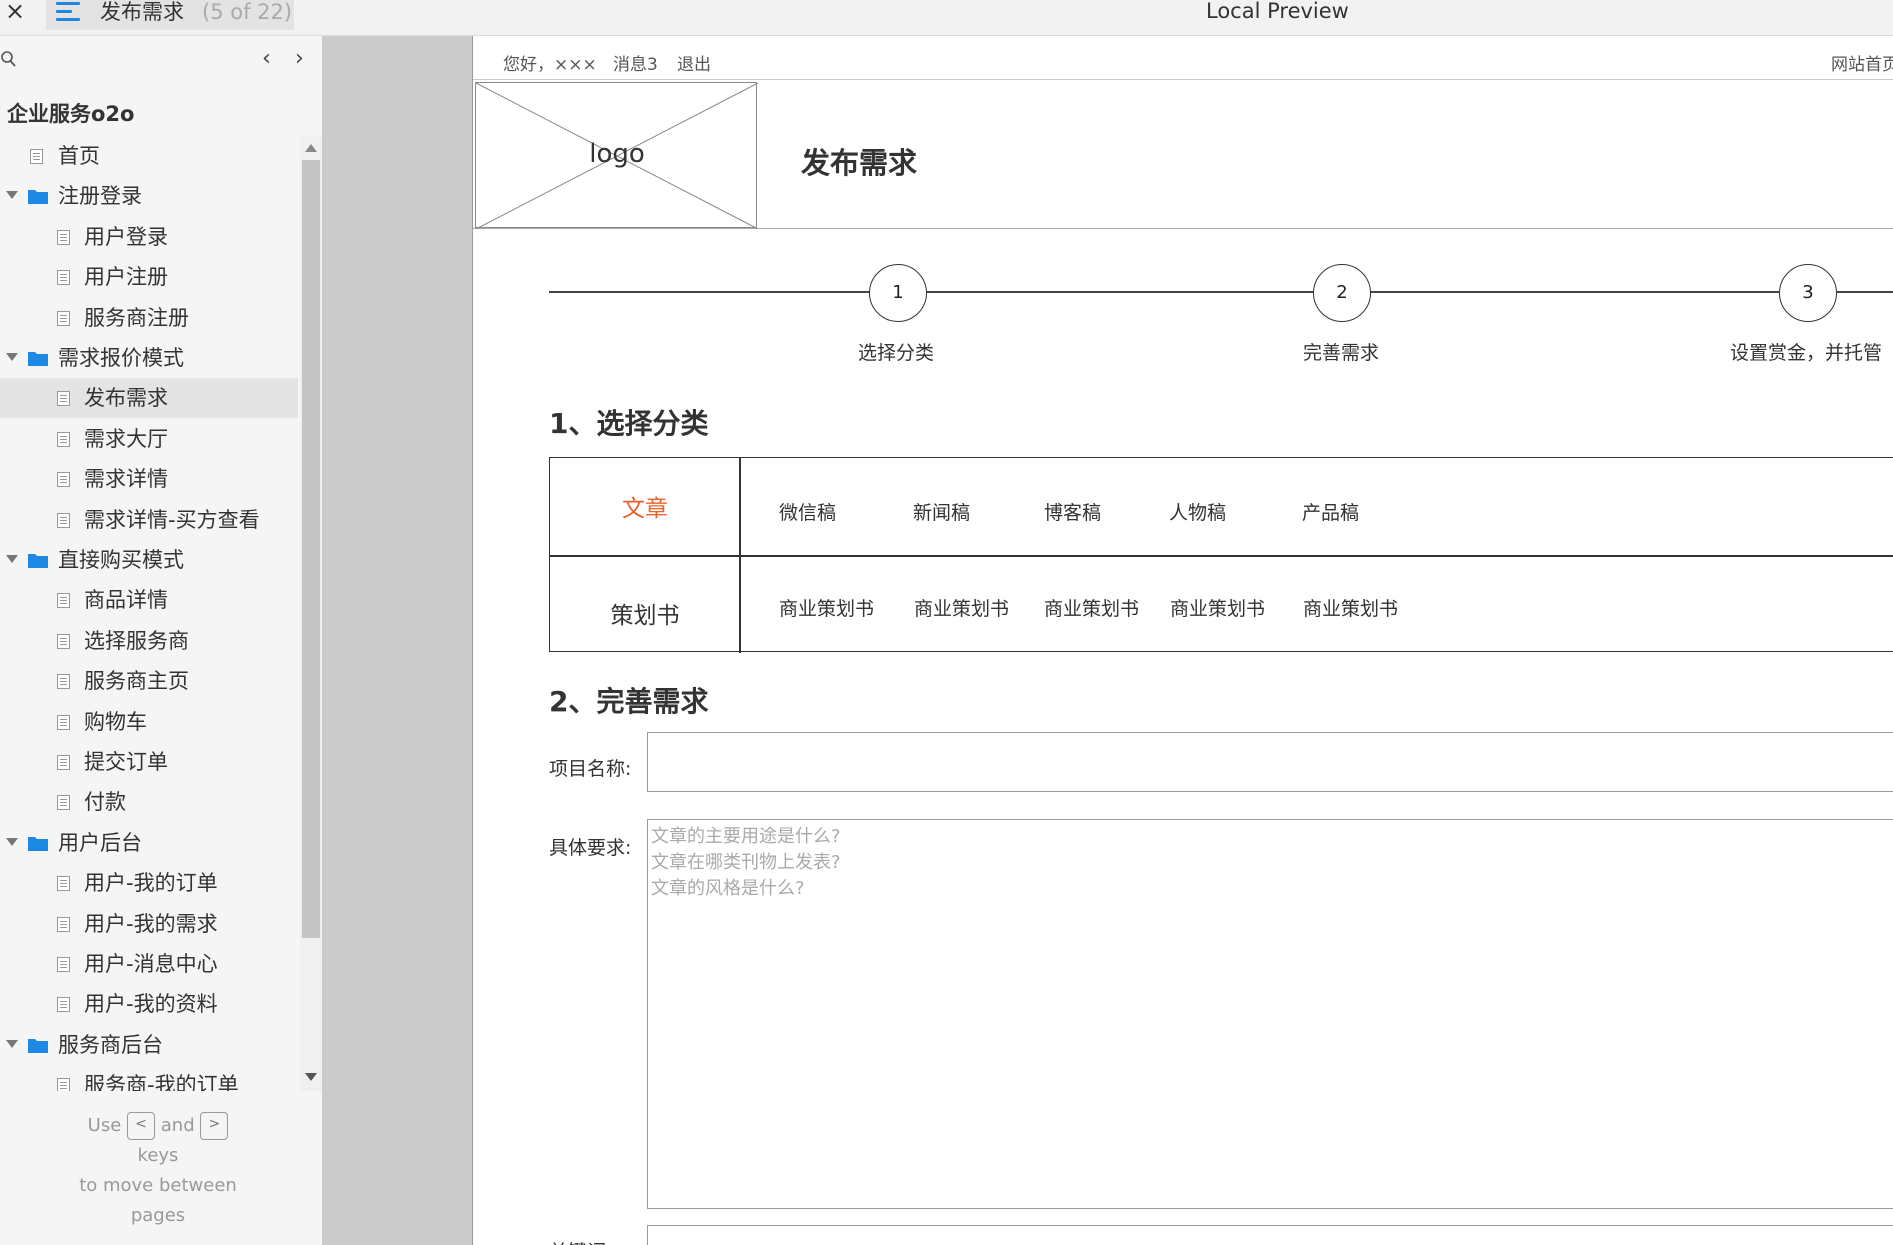 The width and height of the screenshot is (1893, 1245). What do you see at coordinates (645, 613) in the screenshot?
I see `category-plan: 策划书` at bounding box center [645, 613].